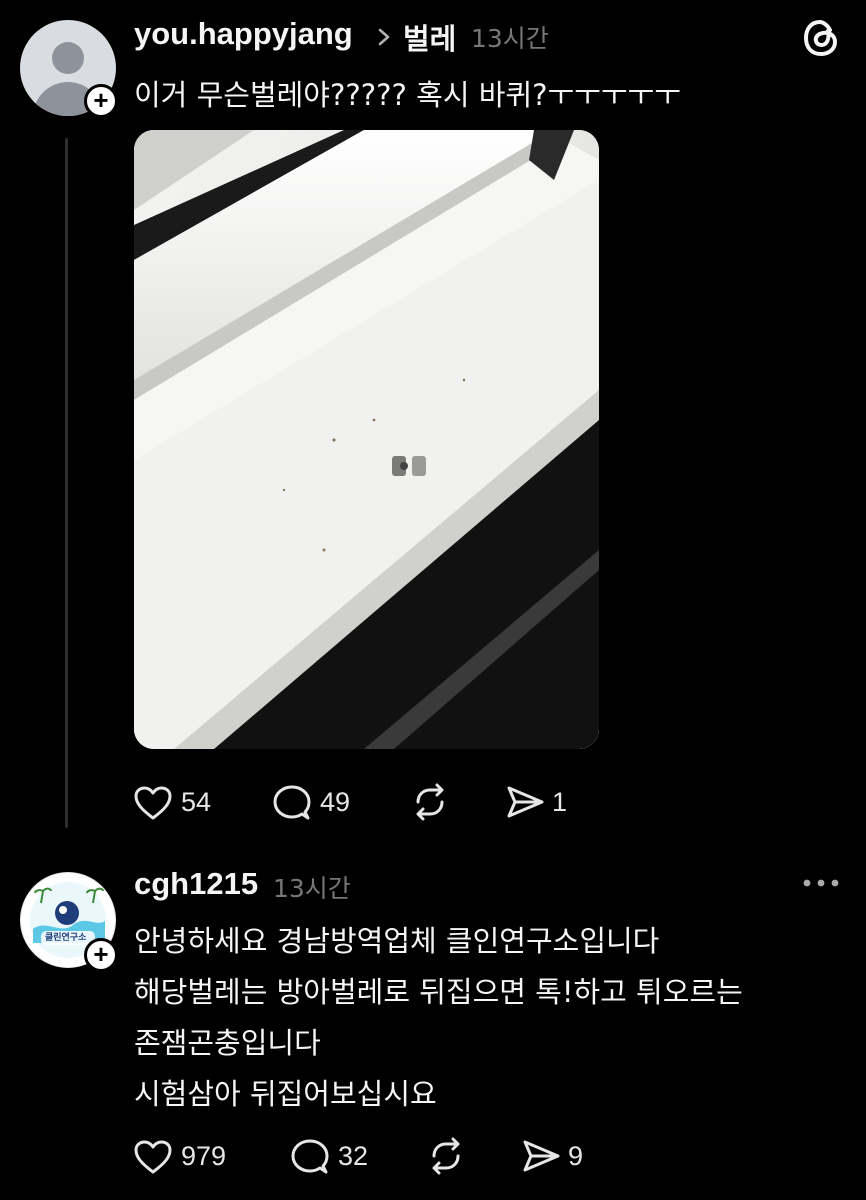  Describe the element at coordinates (196, 884) in the screenshot. I see `reply-username: cgh1215` at that location.